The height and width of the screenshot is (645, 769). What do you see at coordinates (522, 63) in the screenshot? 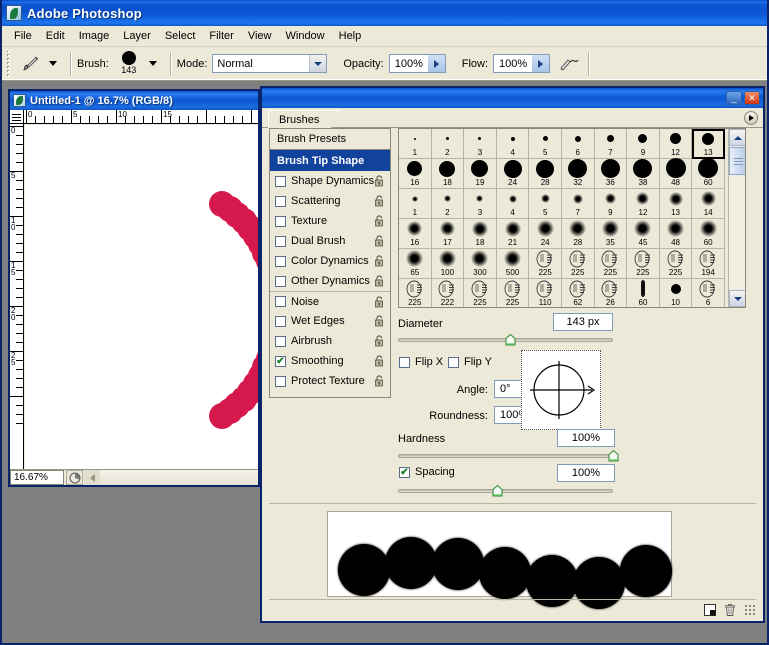
I see `flow-input: 100%` at bounding box center [522, 63].